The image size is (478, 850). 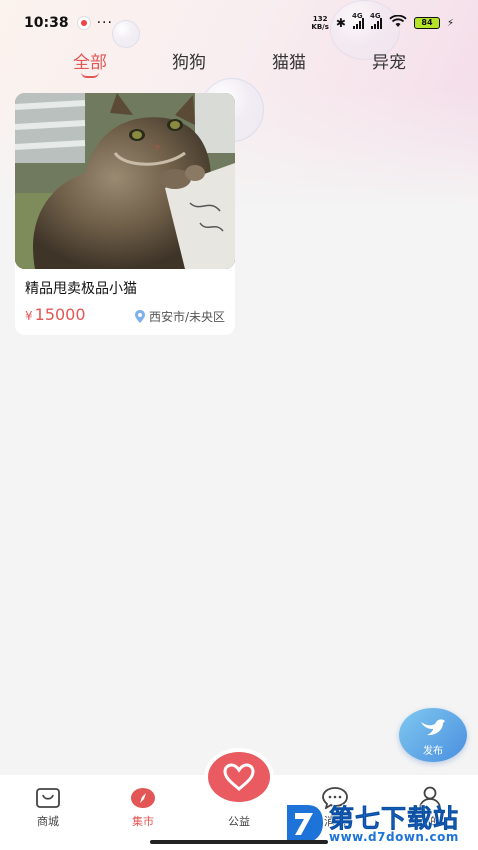 I want to click on bird-icon, so click(x=433, y=727).